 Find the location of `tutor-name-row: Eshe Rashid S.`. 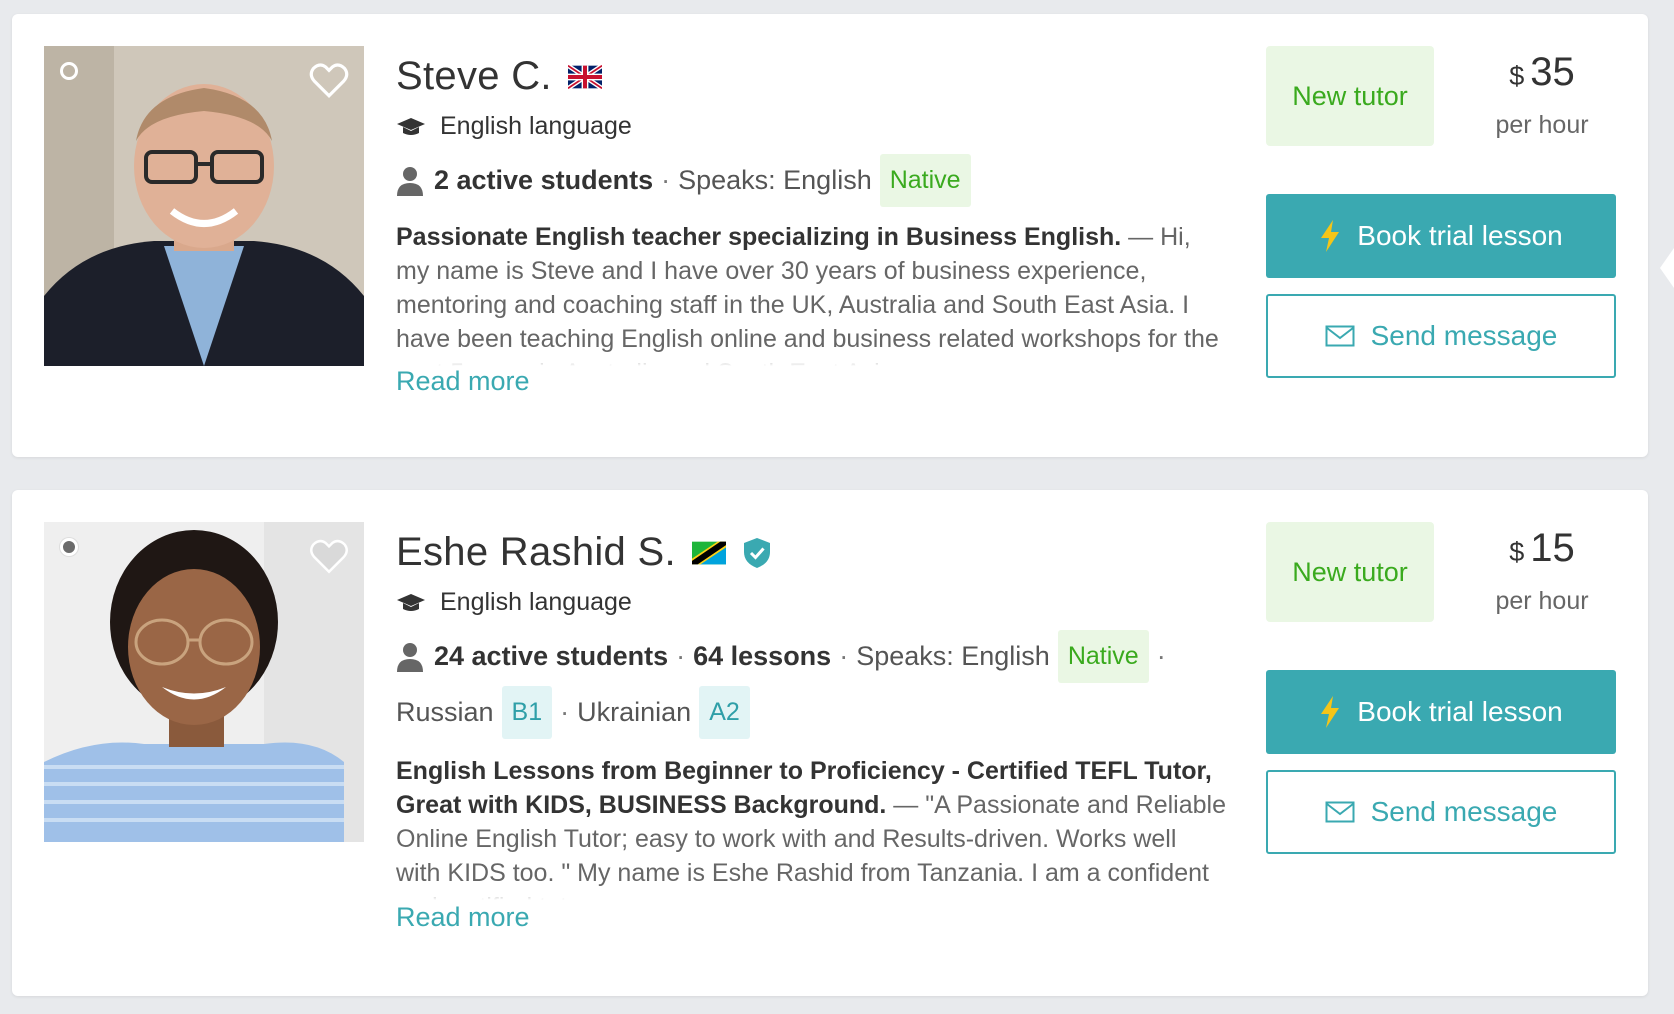

tutor-name-row: Eshe Rashid S. is located at coordinates (584, 552).